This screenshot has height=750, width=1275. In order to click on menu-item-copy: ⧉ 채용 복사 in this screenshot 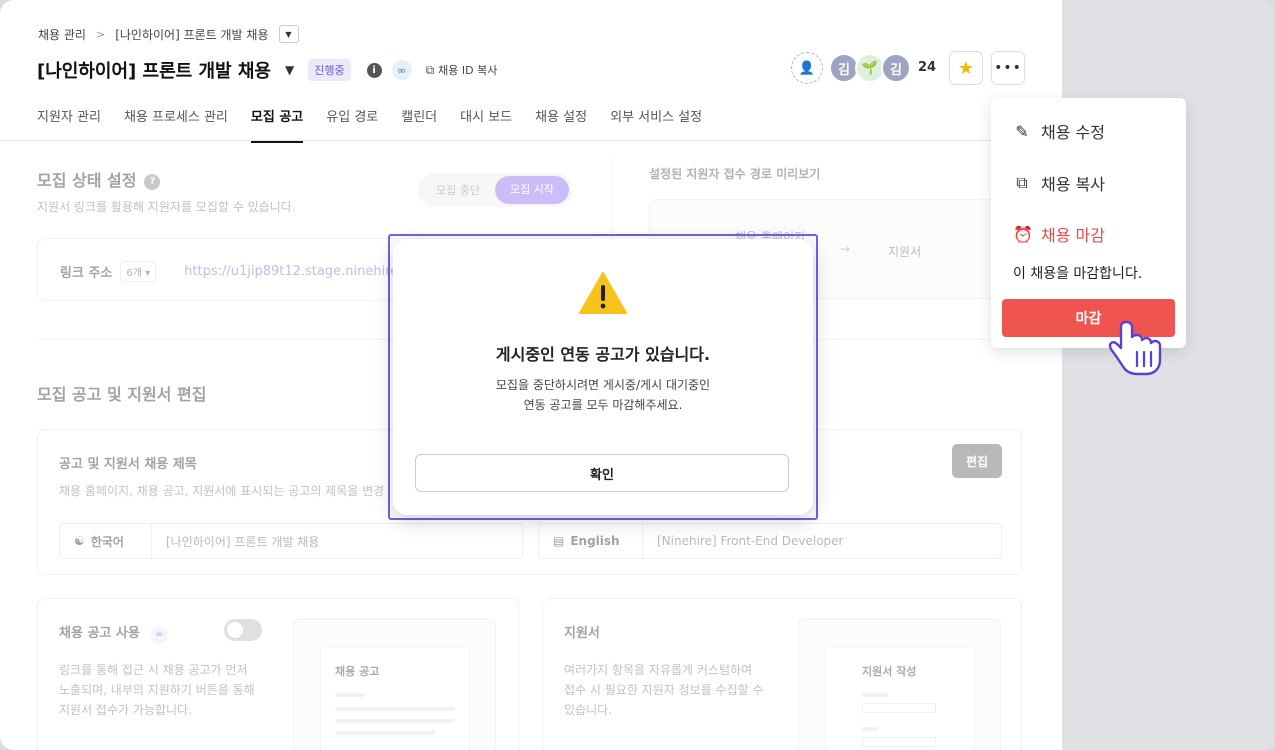, I will do `click(1059, 183)`.